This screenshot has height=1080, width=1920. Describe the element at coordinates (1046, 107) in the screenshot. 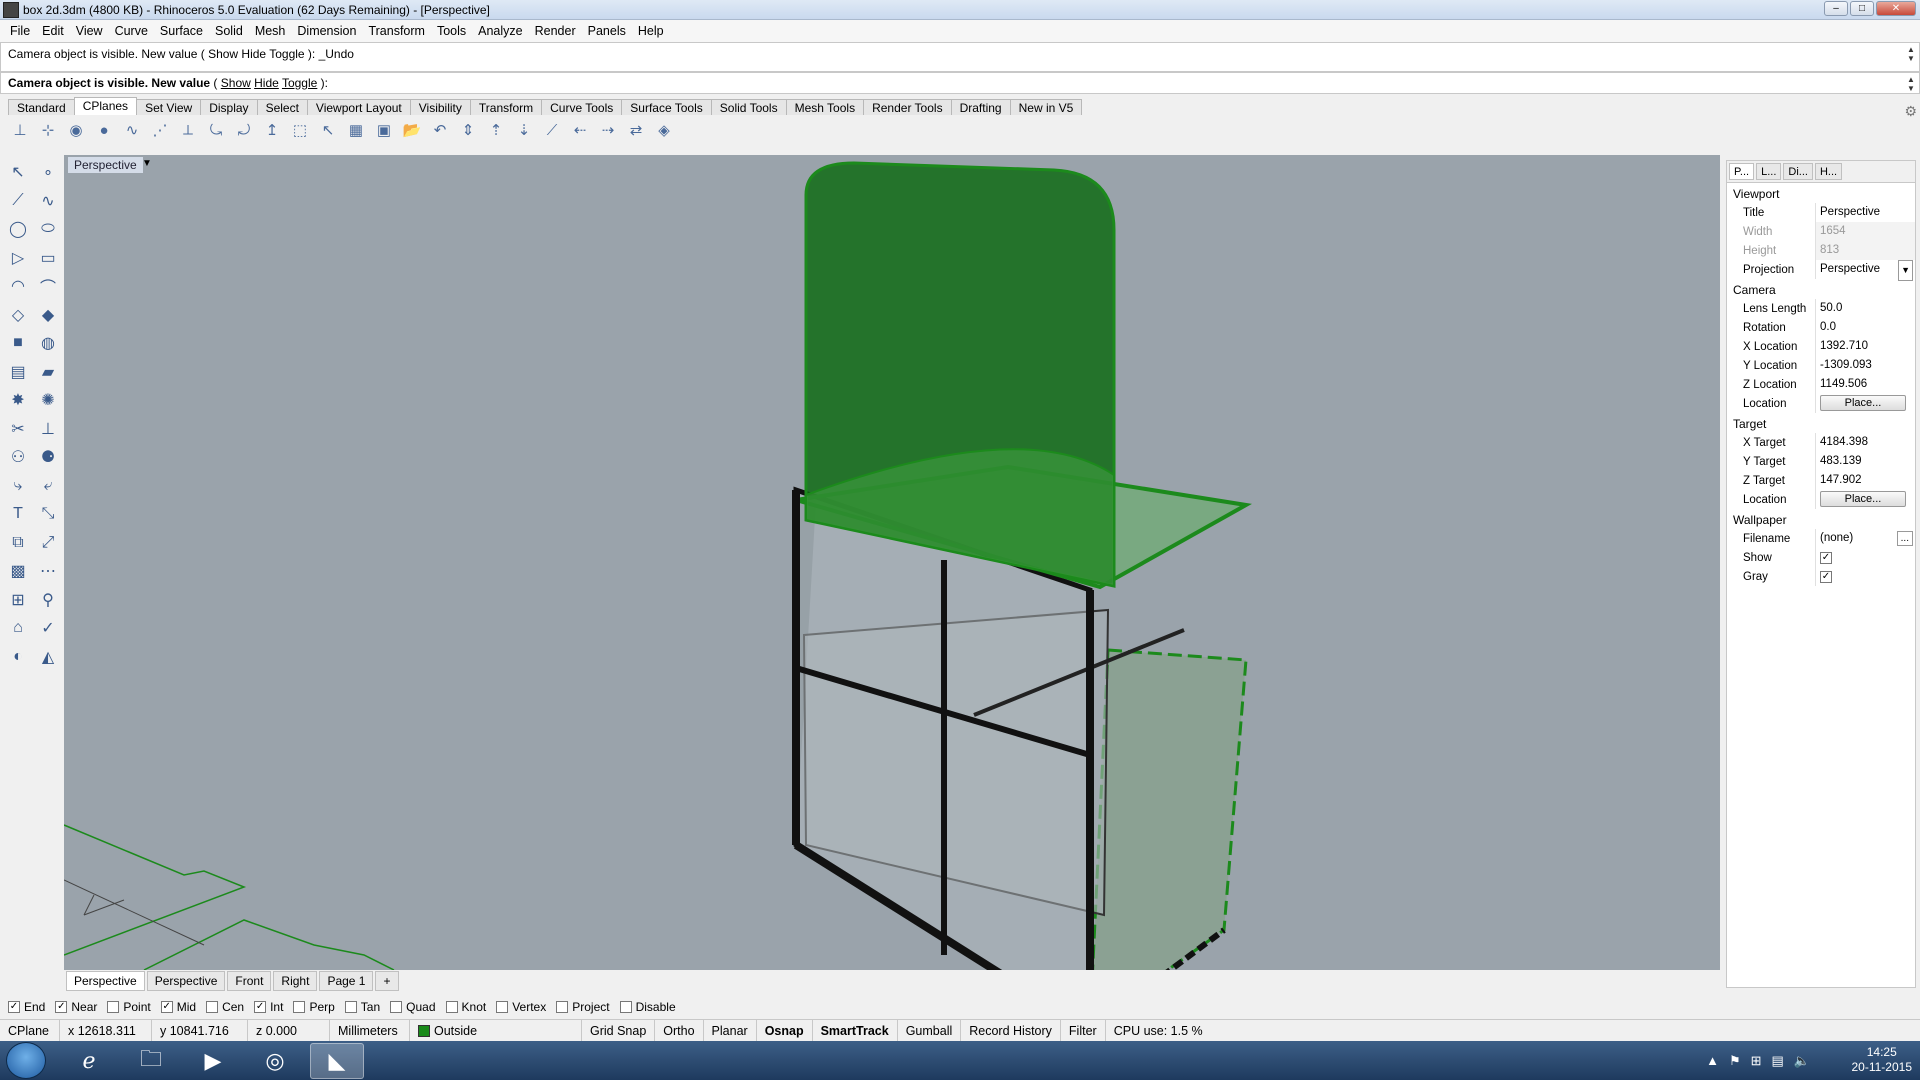

I see `tab-new-in-v5: New in V5` at that location.